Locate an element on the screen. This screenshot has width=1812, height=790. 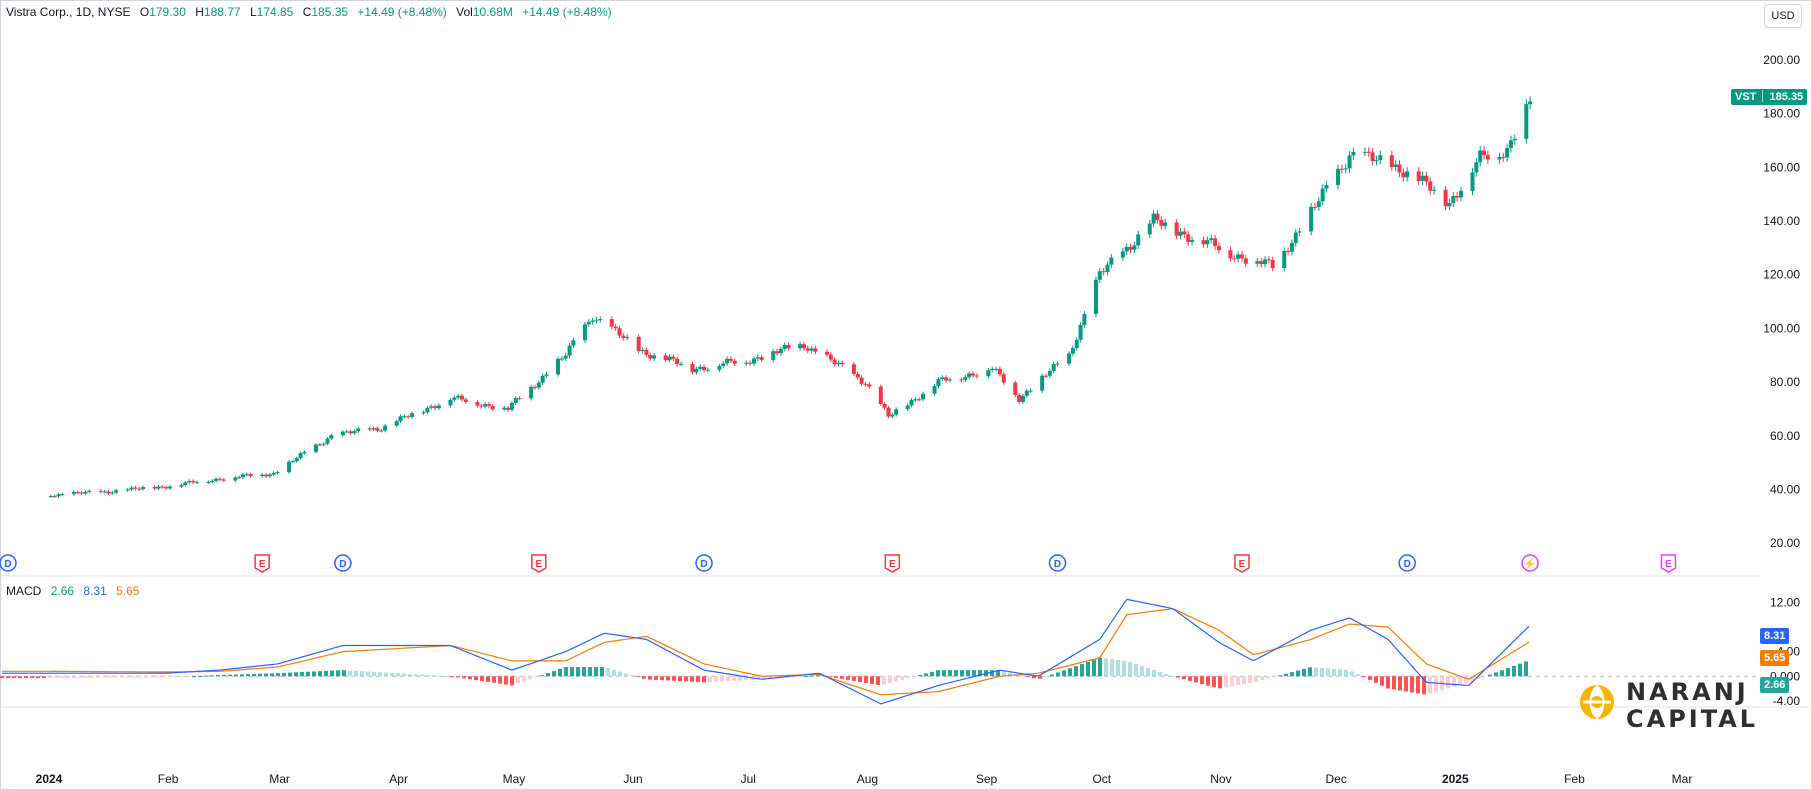
macd-legend: MACD 2.66 8.31 5.65 is located at coordinates (72, 591).